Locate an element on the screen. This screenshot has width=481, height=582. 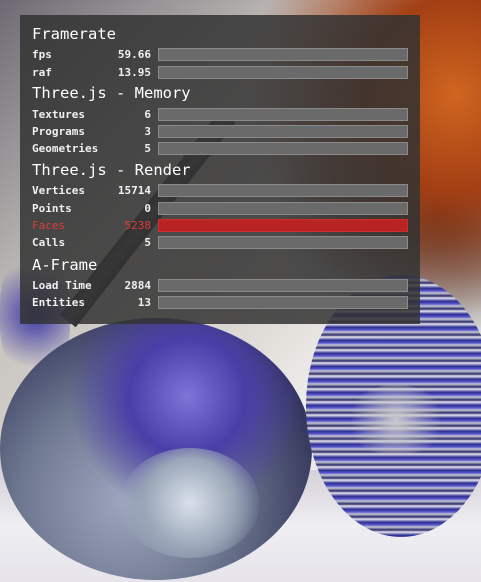
stat-label: Calls is located at coordinates (49, 242).